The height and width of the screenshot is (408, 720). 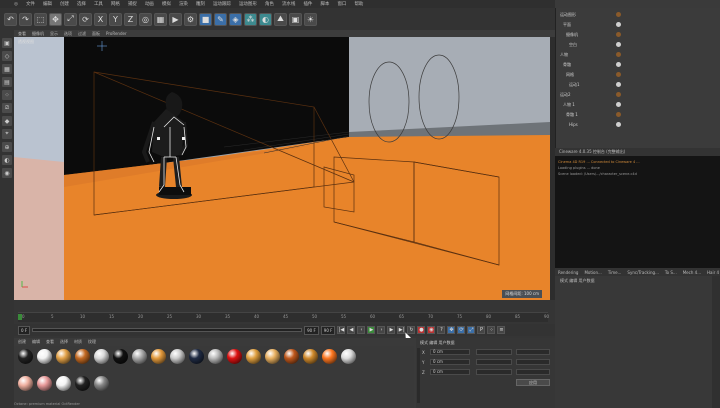 I want to click on rot-b-field, so click(x=533, y=372).